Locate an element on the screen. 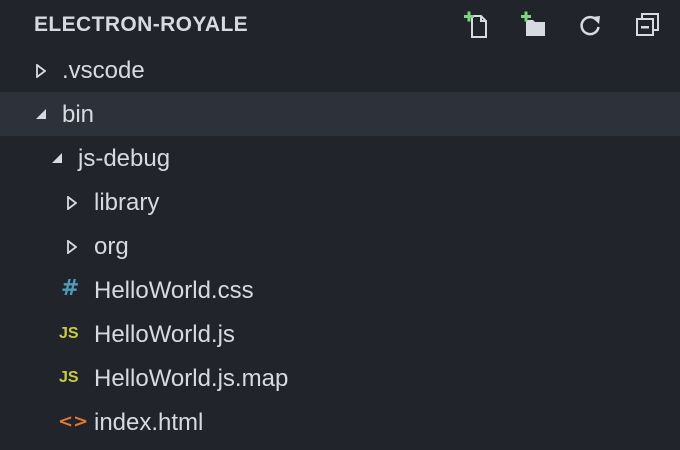 The image size is (680, 450). tree-item-label: library is located at coordinates (127, 202).